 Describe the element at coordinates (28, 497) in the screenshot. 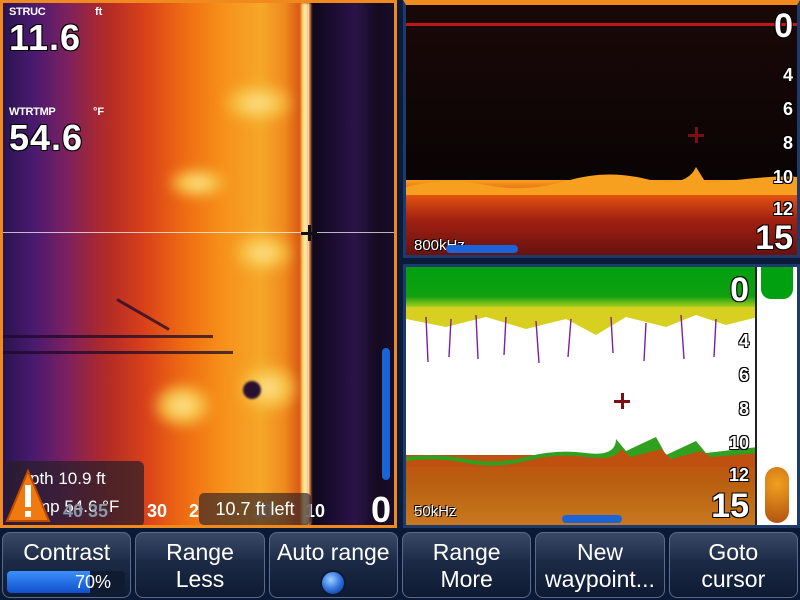

I see `warning-triangle-icon` at that location.